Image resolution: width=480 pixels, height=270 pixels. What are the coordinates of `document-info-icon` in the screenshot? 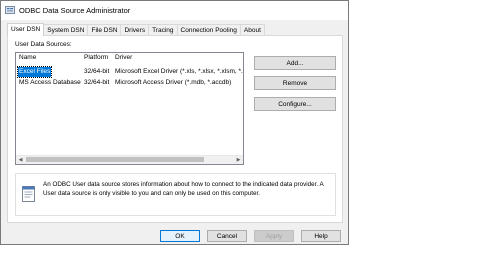 It's located at (29, 194).